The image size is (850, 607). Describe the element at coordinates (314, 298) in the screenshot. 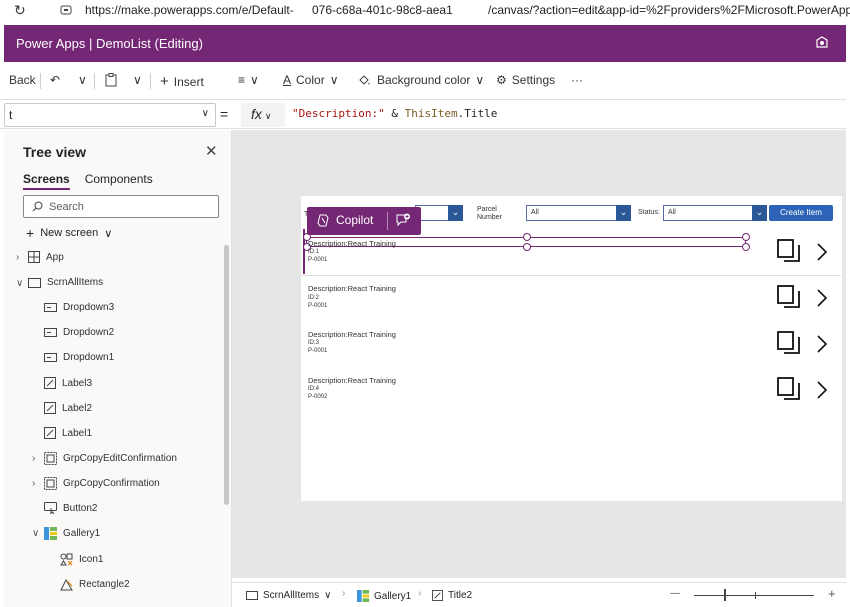

I see `row-id: ID:2` at that location.